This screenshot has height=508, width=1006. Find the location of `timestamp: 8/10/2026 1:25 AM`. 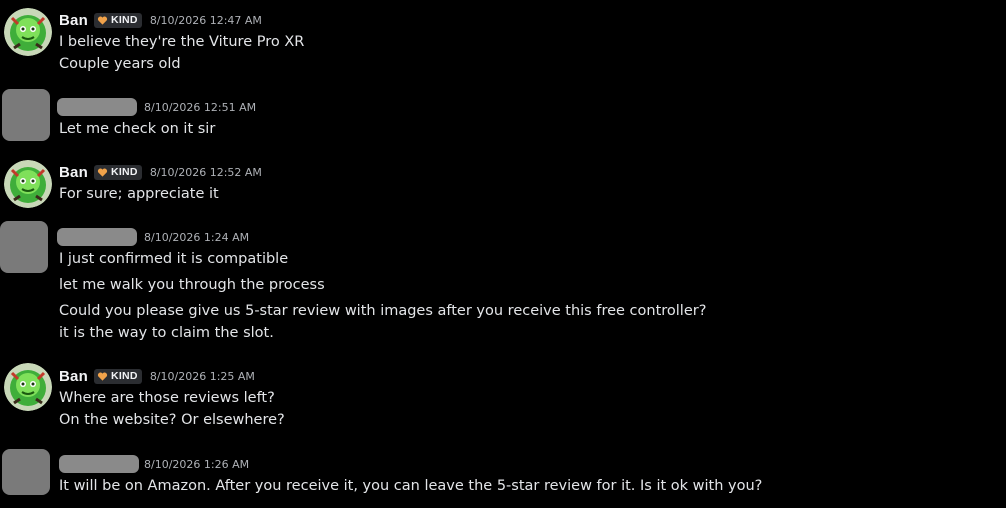

timestamp: 8/10/2026 1:25 AM is located at coordinates (202, 376).